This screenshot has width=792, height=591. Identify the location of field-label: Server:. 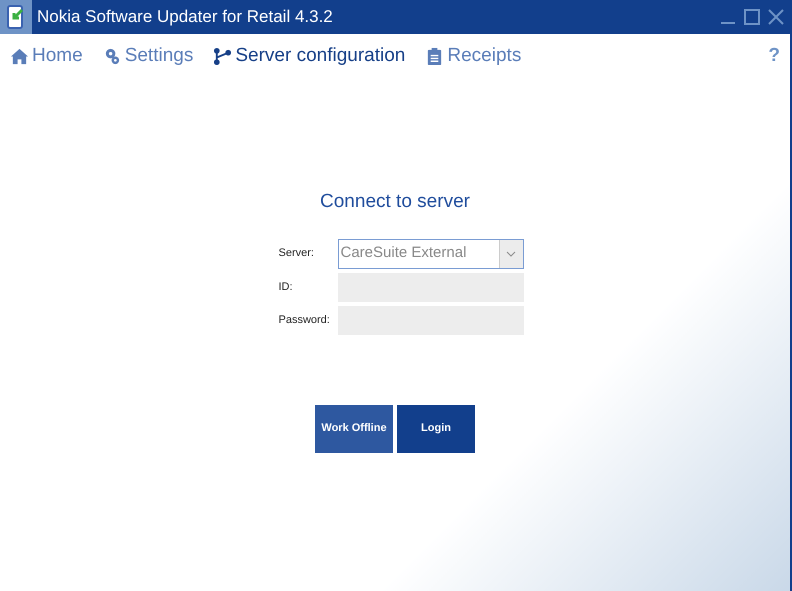
(296, 254).